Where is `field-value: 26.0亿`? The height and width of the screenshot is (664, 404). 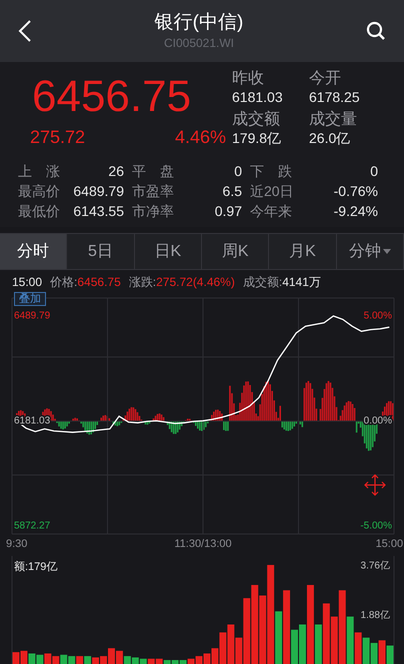
field-value: 26.0亿 is located at coordinates (330, 137).